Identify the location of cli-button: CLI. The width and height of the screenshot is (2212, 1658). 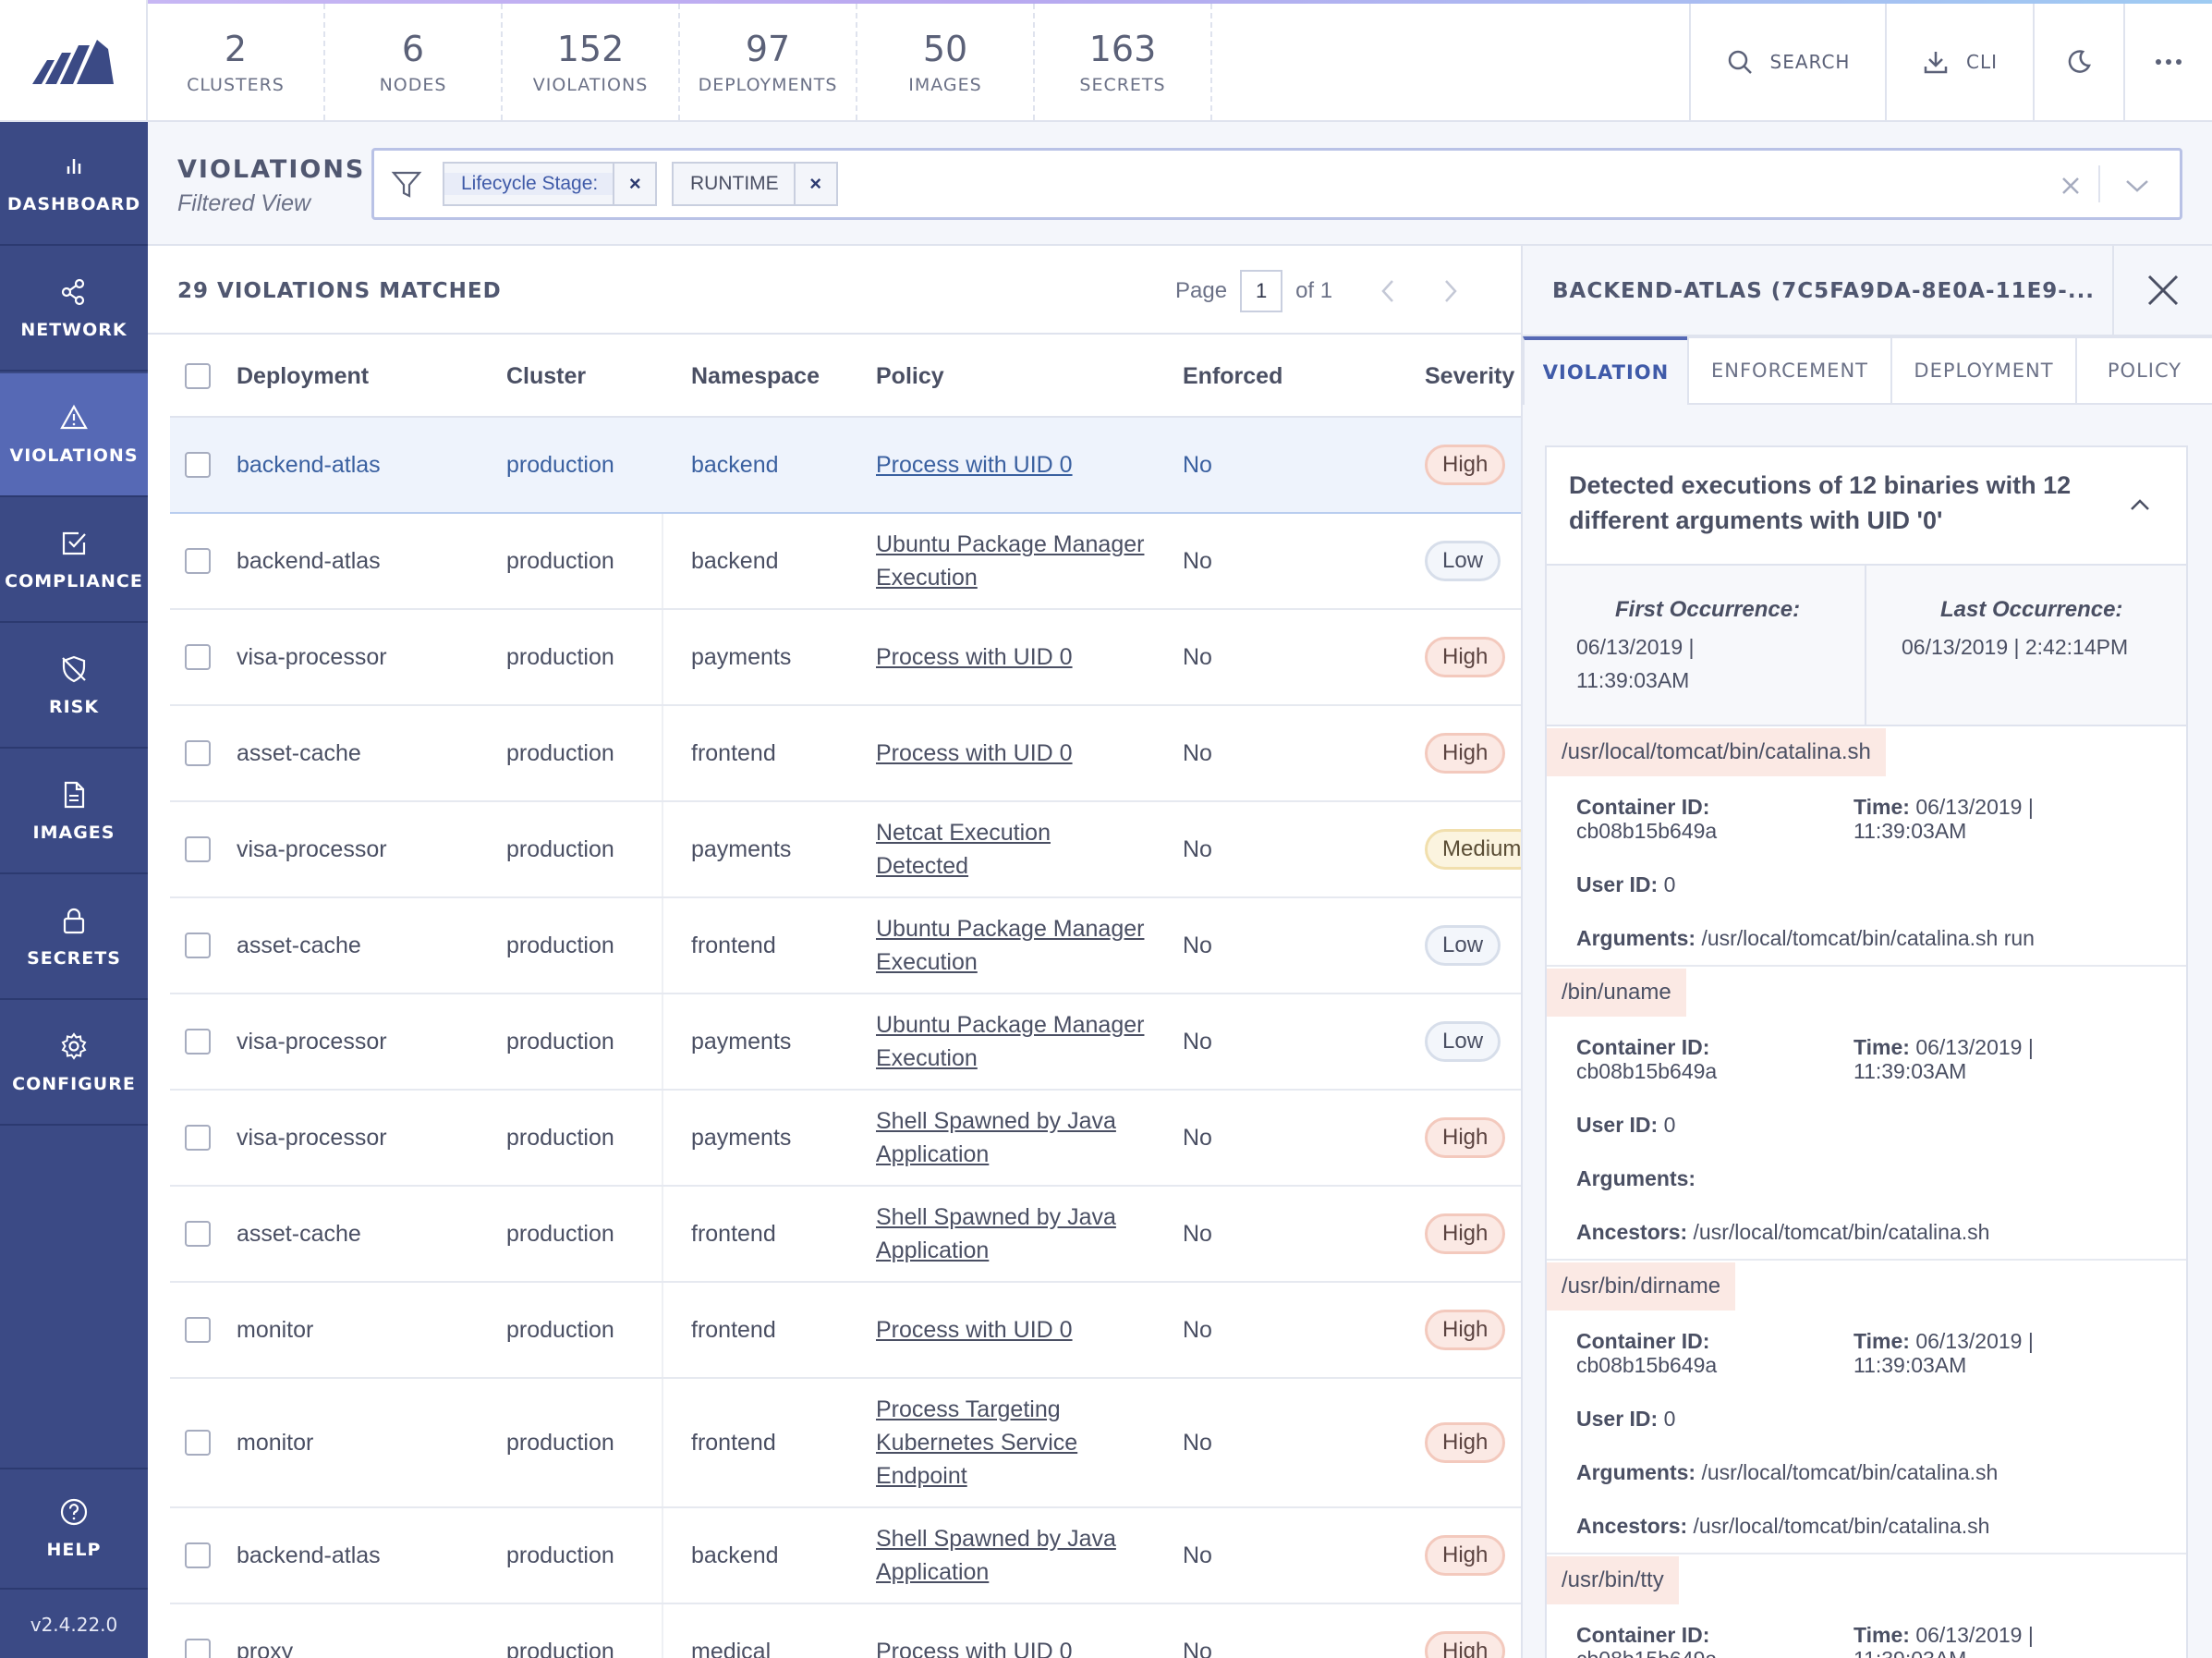
(1959, 62).